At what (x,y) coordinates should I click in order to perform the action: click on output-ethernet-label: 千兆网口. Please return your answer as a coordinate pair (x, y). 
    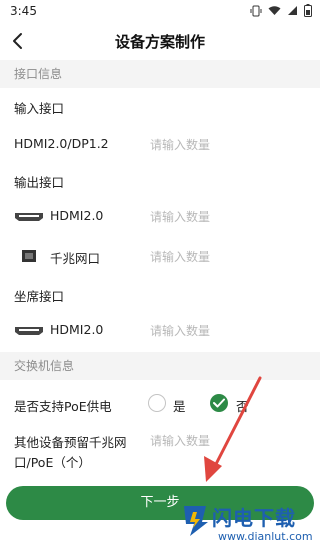
    Looking at the image, I should click on (75, 258).